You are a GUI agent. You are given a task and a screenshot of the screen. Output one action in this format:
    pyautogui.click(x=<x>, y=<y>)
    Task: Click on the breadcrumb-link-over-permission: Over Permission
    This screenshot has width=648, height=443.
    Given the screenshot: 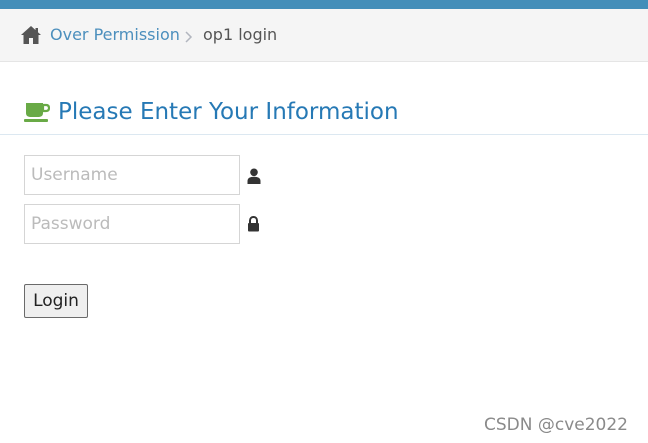 What is the action you would take?
    pyautogui.click(x=115, y=35)
    